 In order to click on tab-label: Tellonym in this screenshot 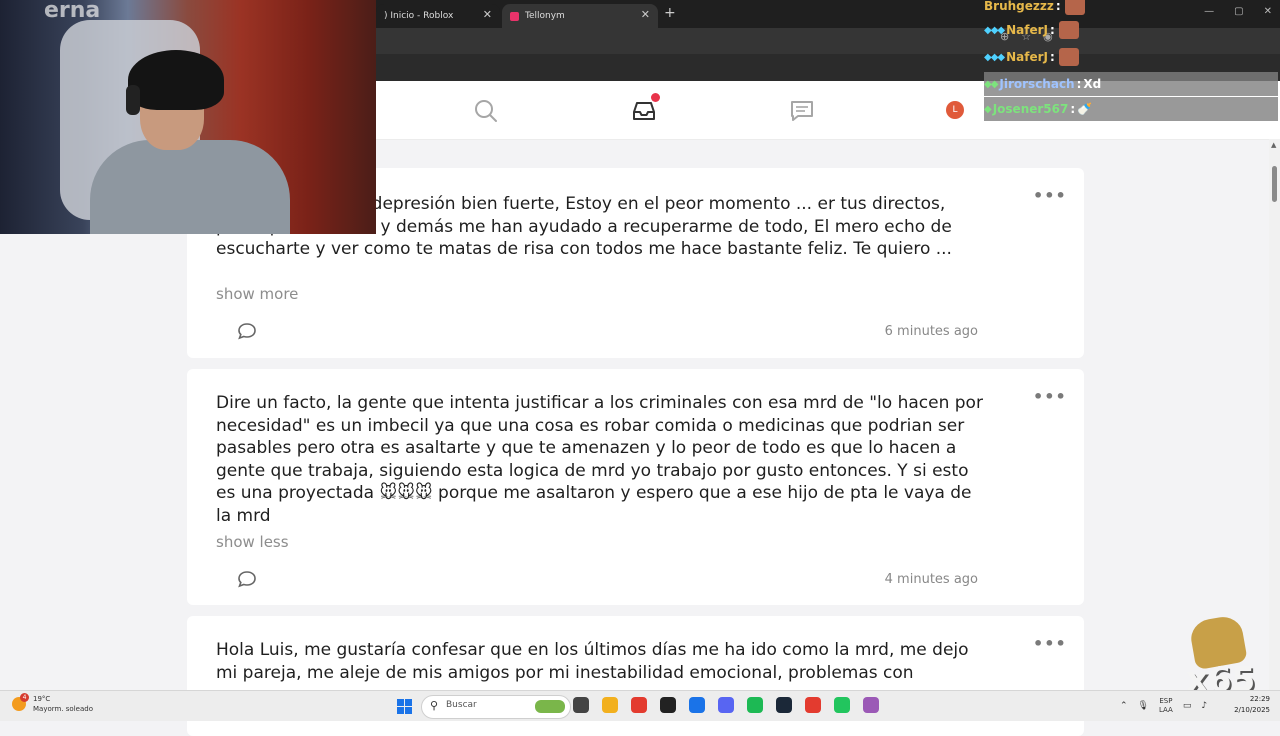, I will do `click(545, 16)`.